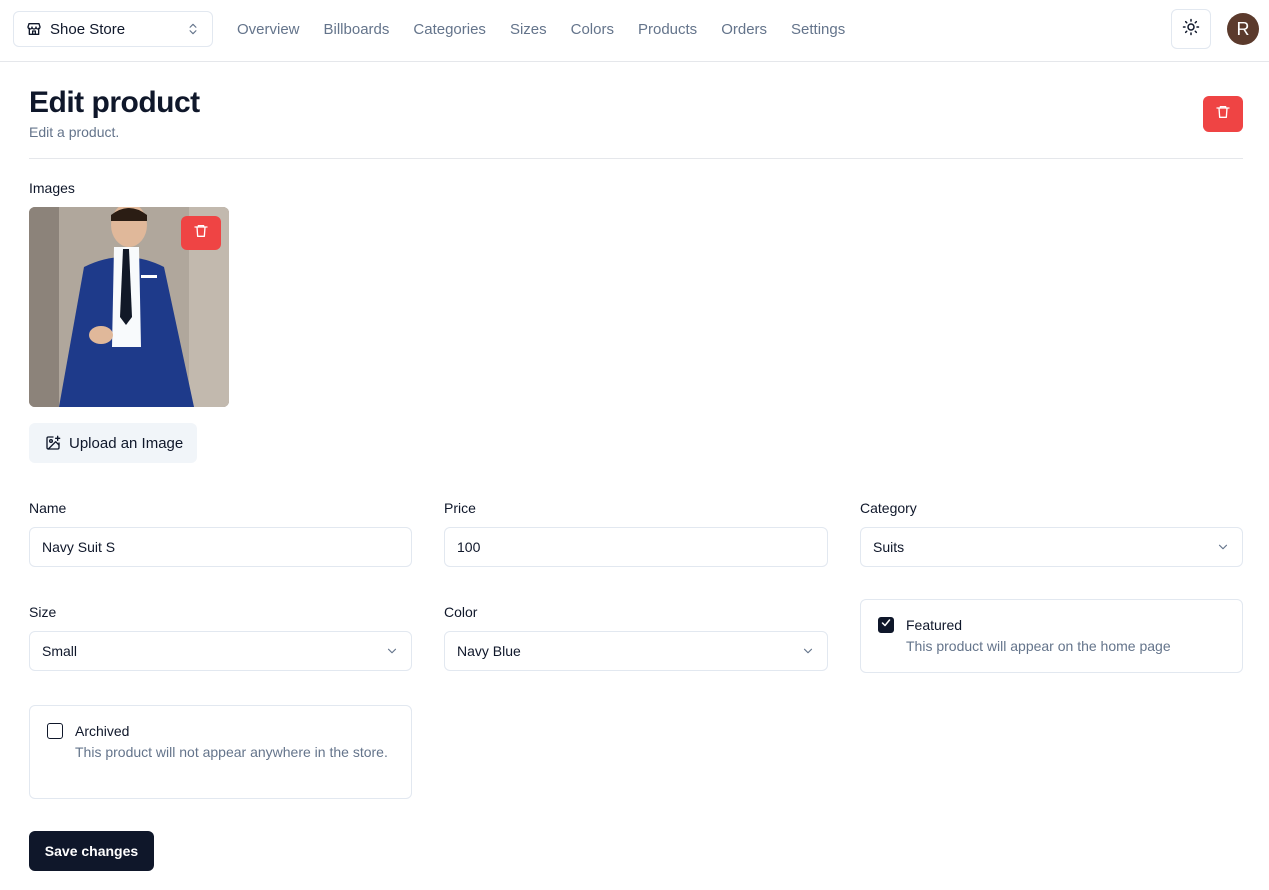  I want to click on category-select-value: Suits, so click(889, 547).